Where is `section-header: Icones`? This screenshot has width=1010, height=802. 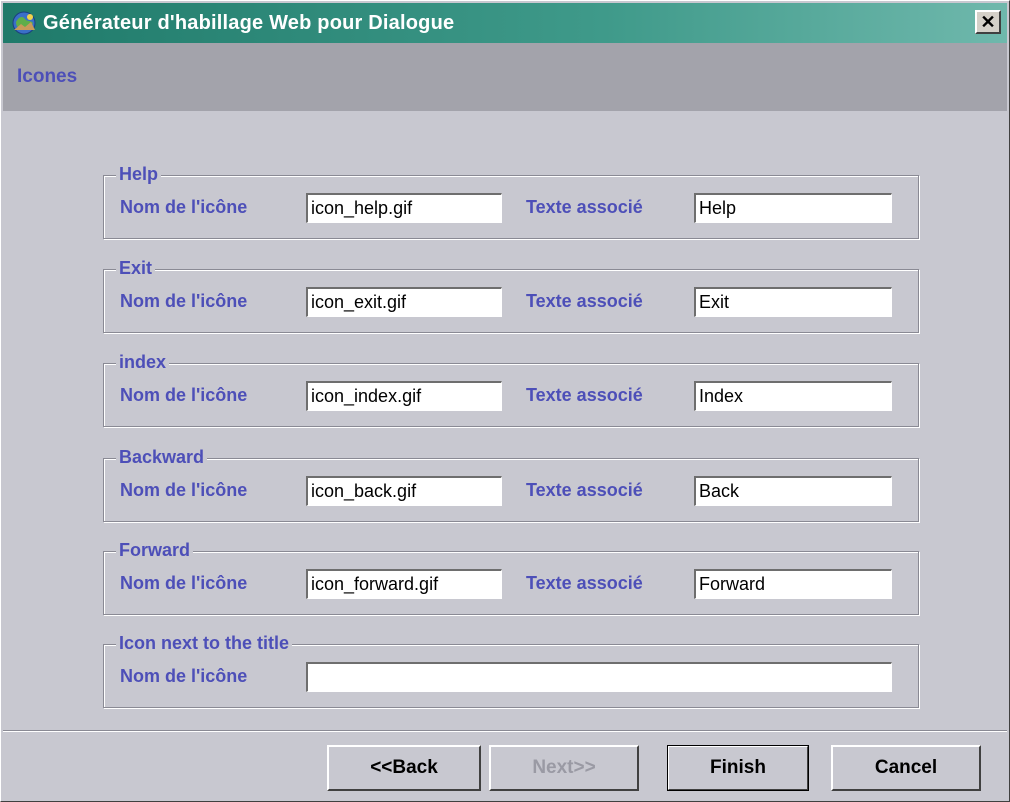 section-header: Icones is located at coordinates (505, 77).